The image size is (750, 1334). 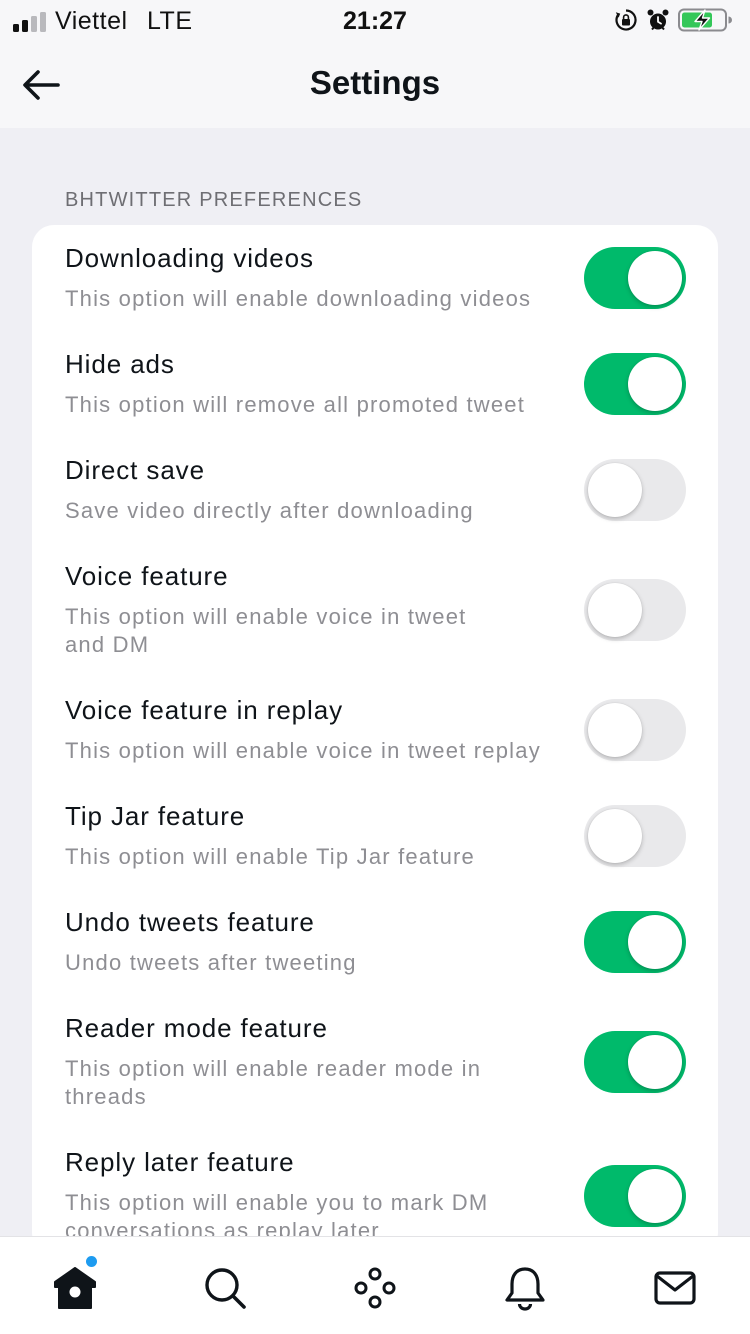 I want to click on toggle-voice-feature-in-replay, so click(x=635, y=730).